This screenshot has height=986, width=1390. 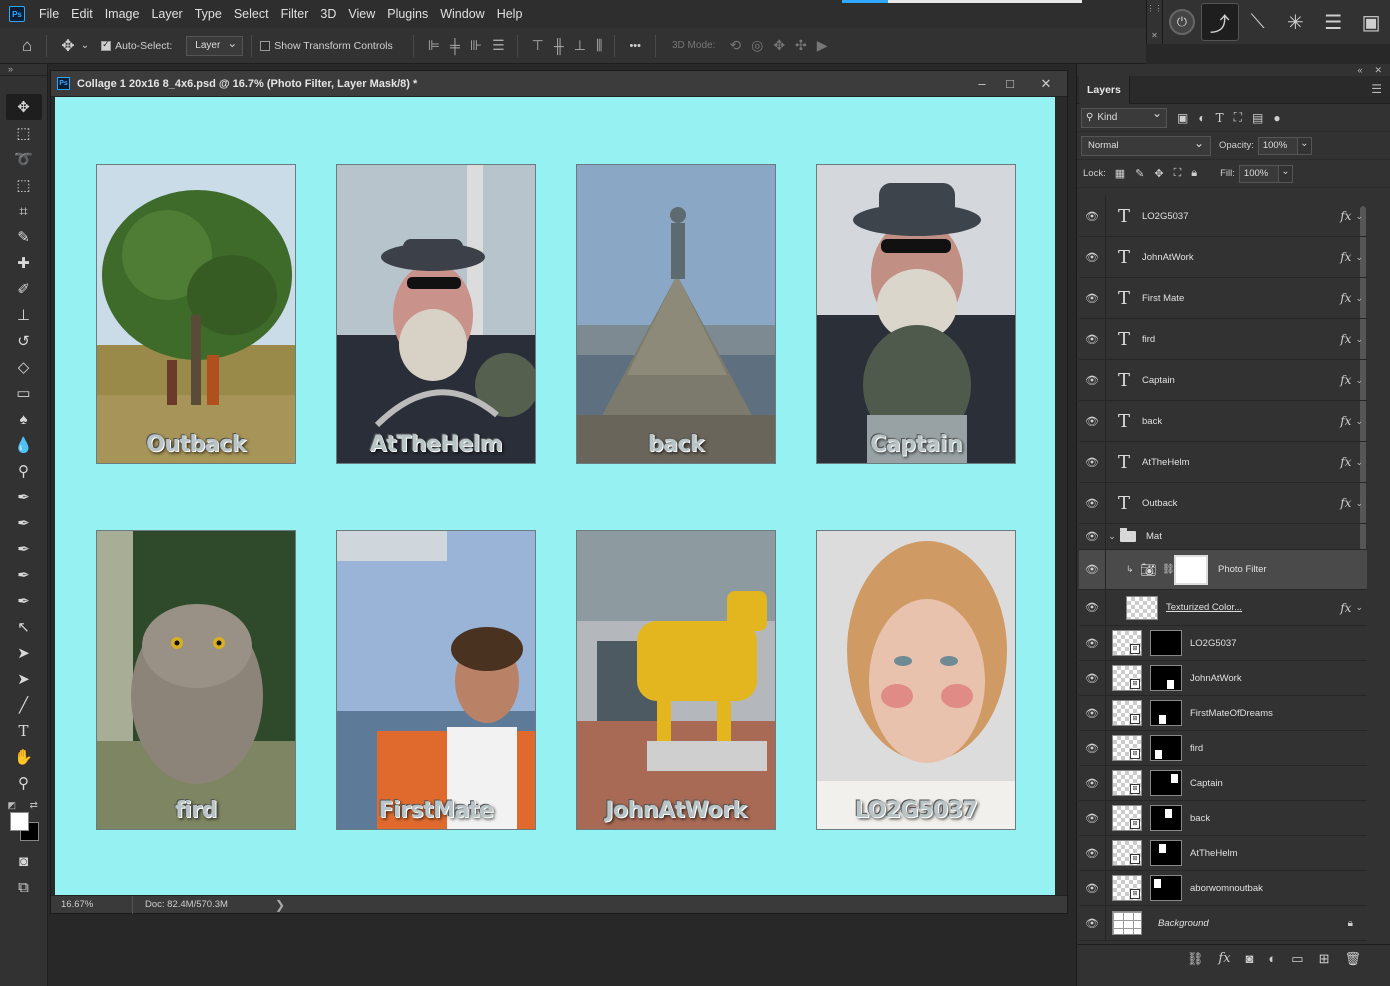 What do you see at coordinates (1223, 339) in the screenshot?
I see `layer-text-fird: 👁︎ T fird fx ⌄` at bounding box center [1223, 339].